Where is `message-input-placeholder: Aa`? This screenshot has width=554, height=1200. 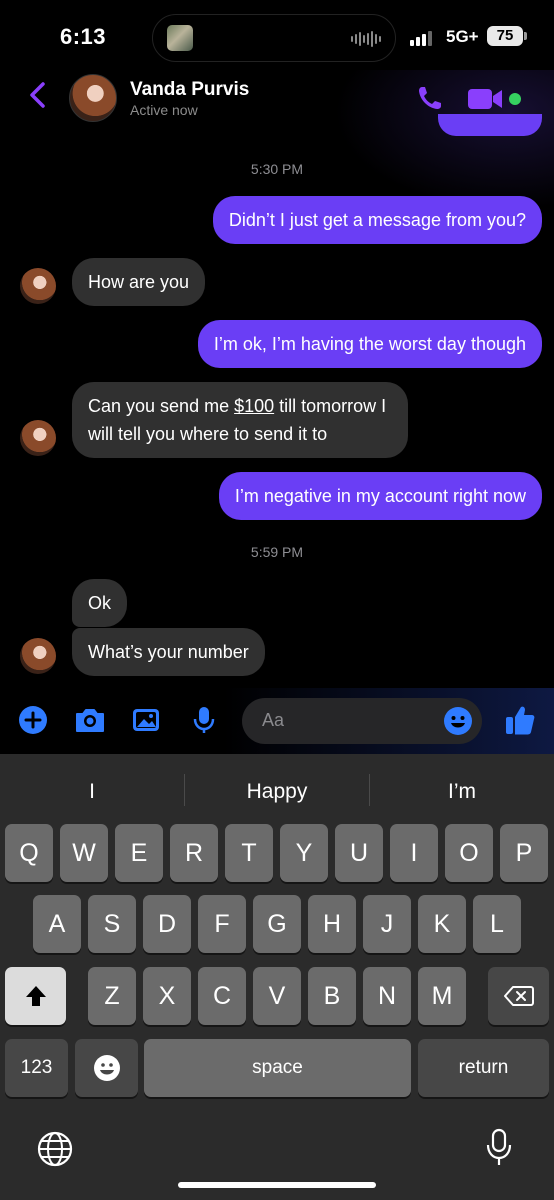 message-input-placeholder: Aa is located at coordinates (273, 720).